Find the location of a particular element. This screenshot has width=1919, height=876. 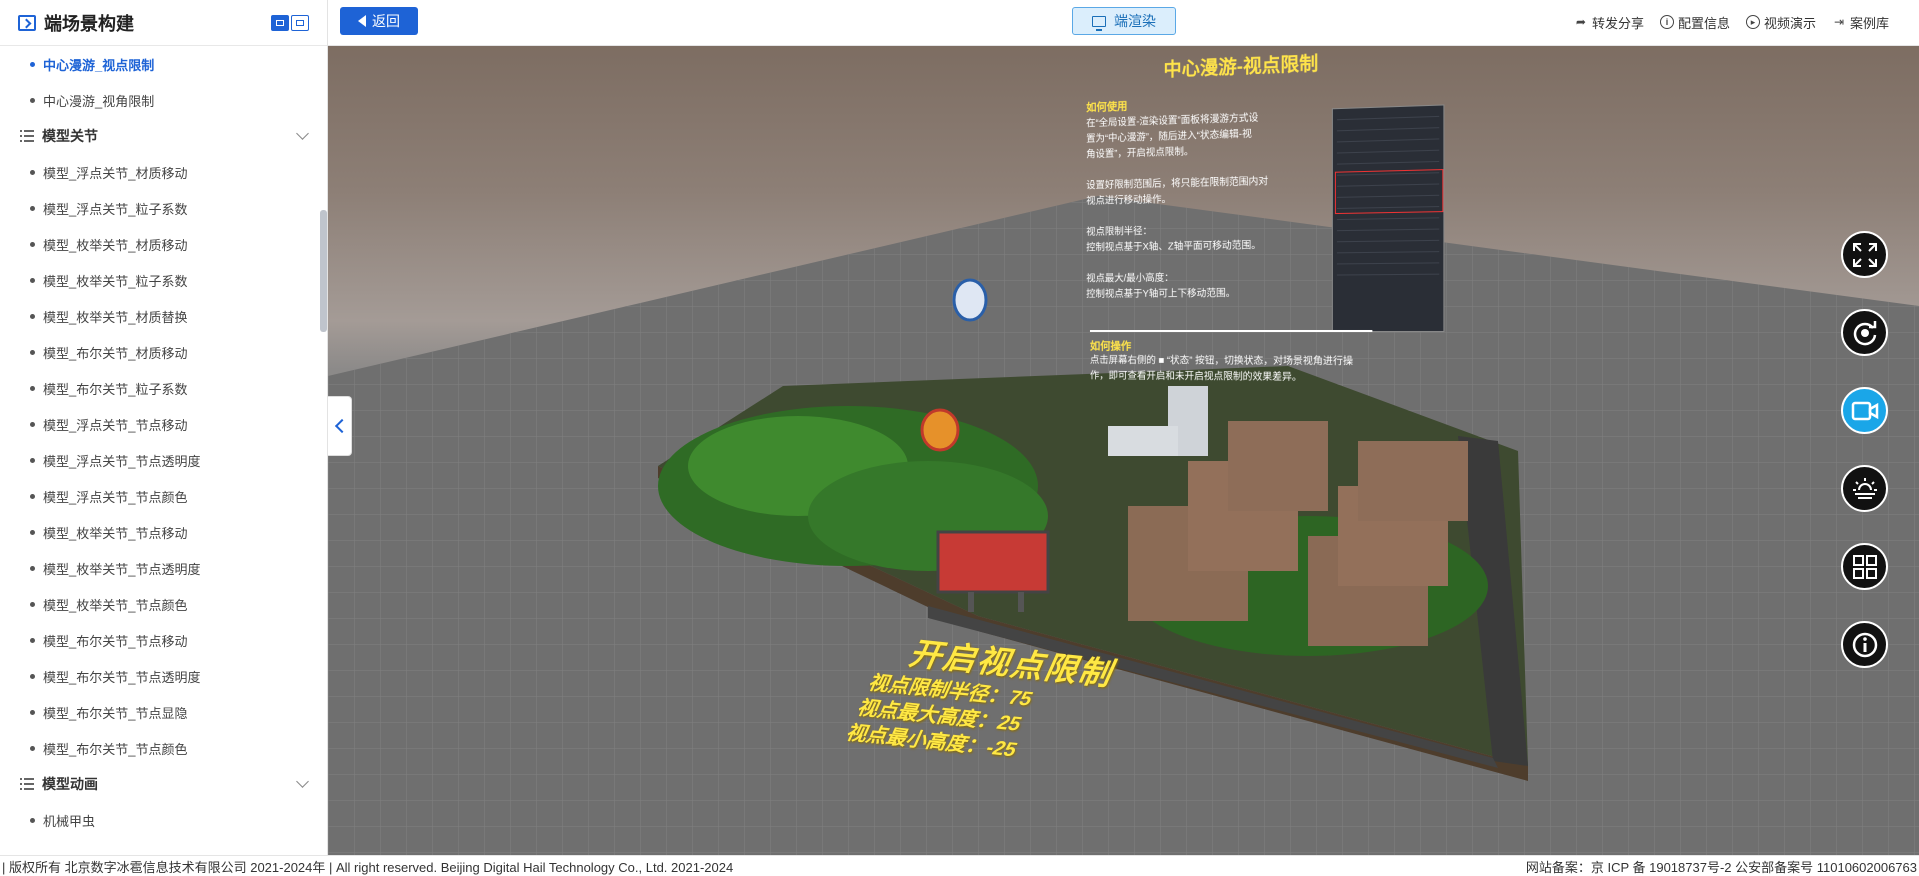

camera-icon is located at coordinates (1865, 411).